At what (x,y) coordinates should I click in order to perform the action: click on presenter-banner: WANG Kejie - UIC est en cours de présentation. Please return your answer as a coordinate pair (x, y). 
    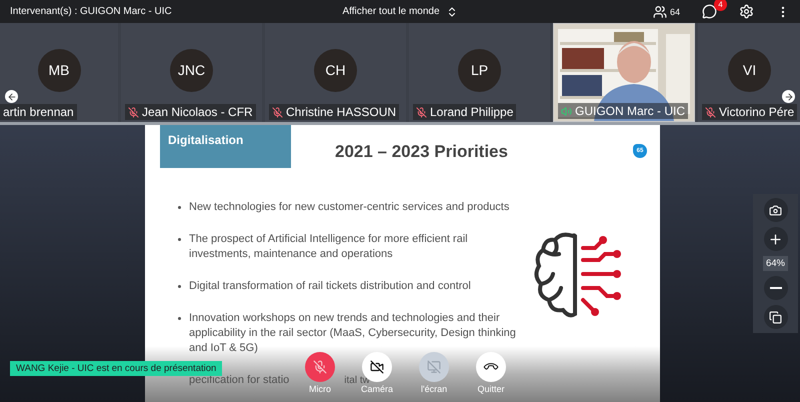
    Looking at the image, I should click on (116, 368).